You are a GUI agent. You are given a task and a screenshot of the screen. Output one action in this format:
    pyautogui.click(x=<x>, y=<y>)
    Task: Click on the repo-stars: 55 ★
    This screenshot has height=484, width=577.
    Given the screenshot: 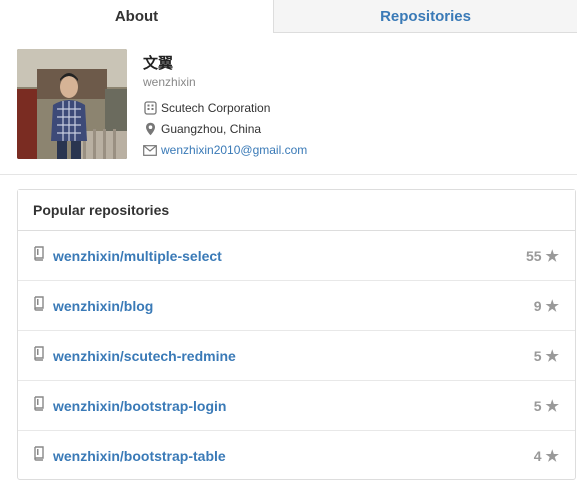 What is the action you would take?
    pyautogui.click(x=542, y=256)
    